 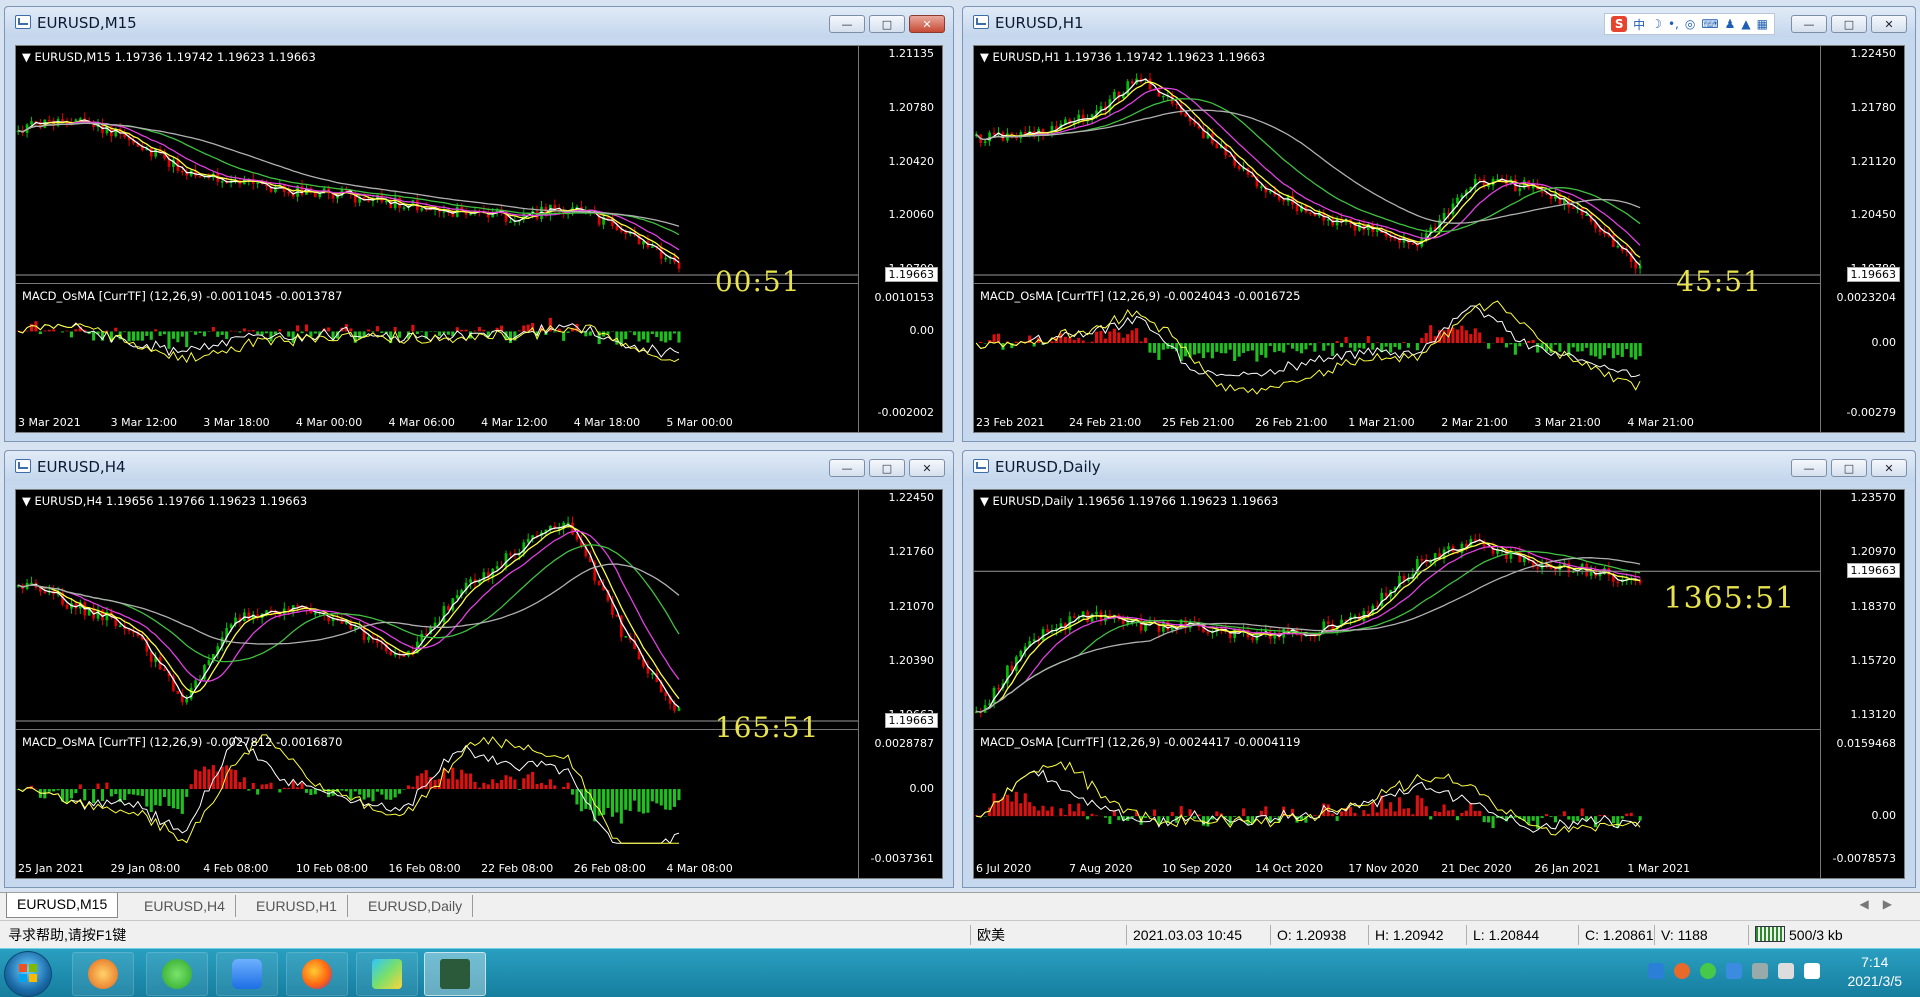 What do you see at coordinates (1875, 972) in the screenshot?
I see `system-clock: 7:14 2021/3/5` at bounding box center [1875, 972].